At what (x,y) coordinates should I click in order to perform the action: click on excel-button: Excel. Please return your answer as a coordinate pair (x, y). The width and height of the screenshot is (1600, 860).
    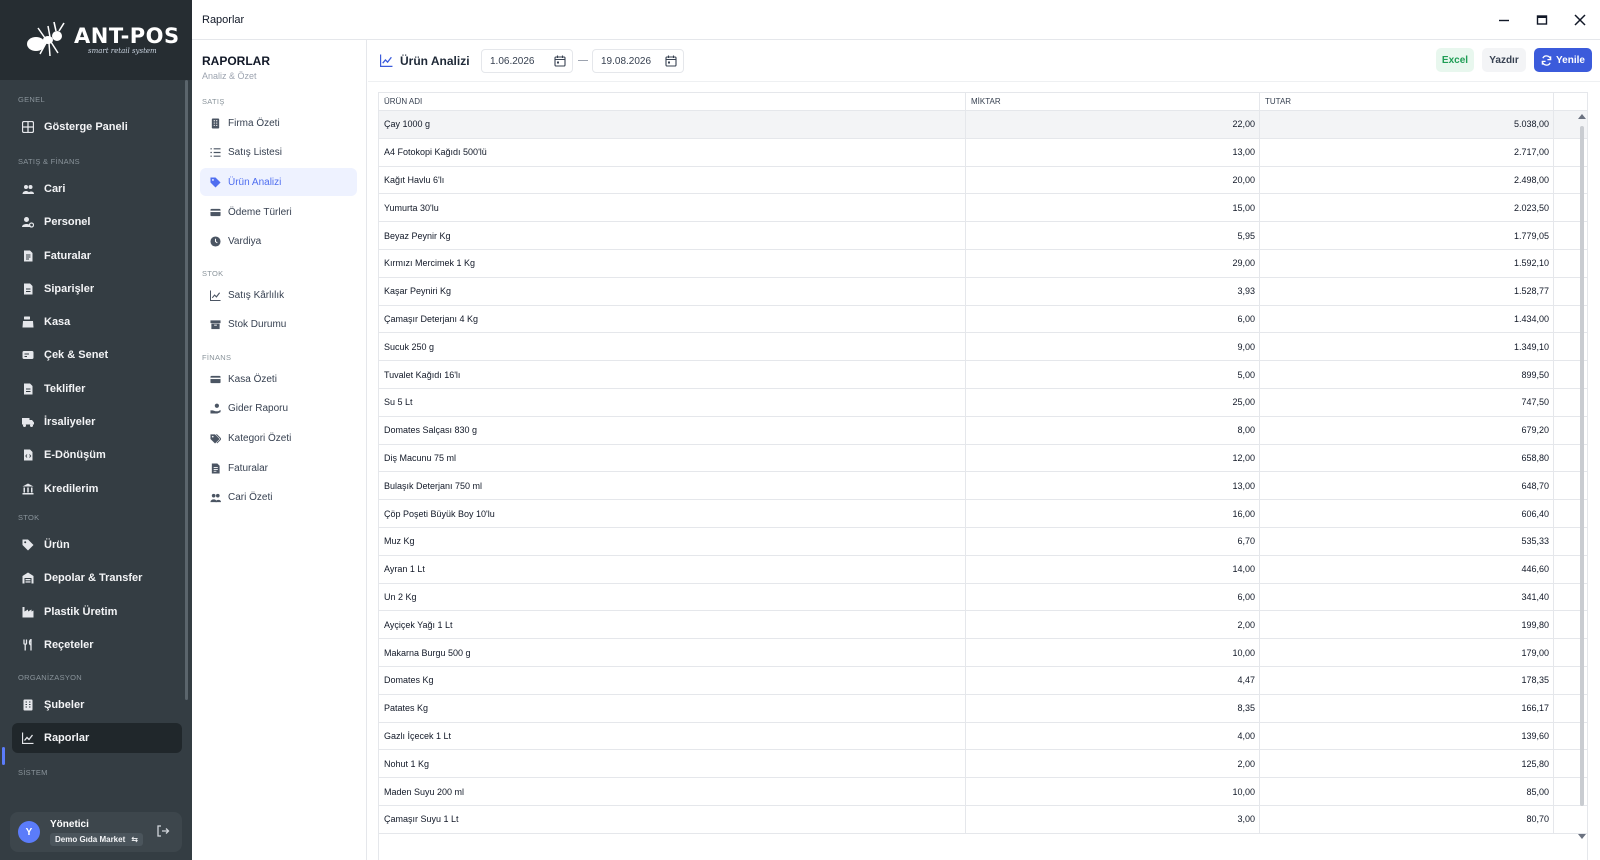
    Looking at the image, I should click on (1455, 60).